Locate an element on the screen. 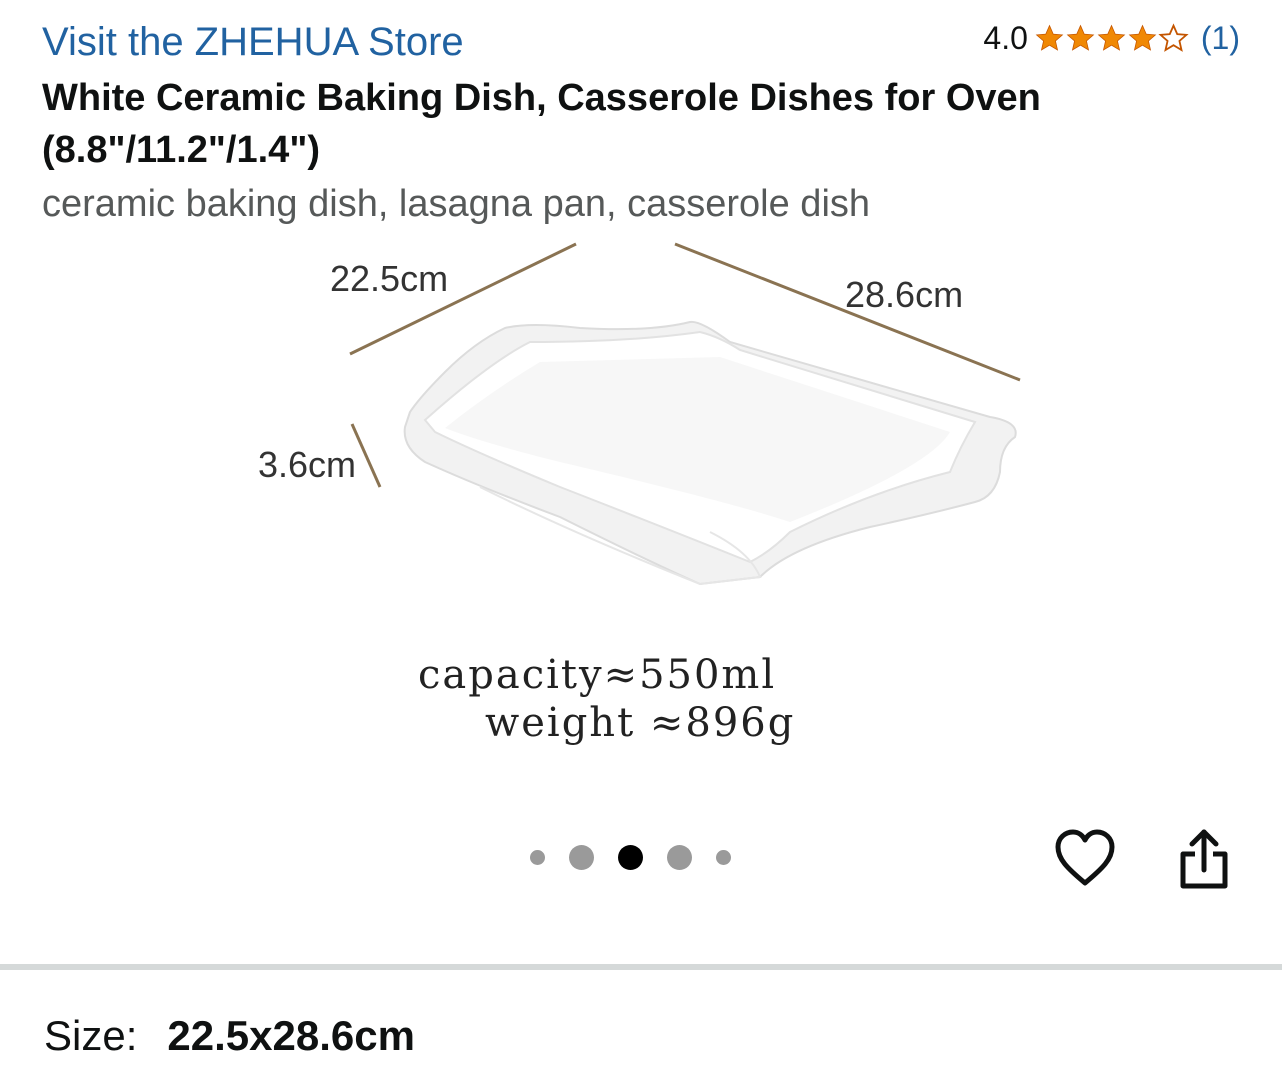 The height and width of the screenshot is (1089, 1282). size-selector: Size: 22.5x28.6cm is located at coordinates (229, 1036).